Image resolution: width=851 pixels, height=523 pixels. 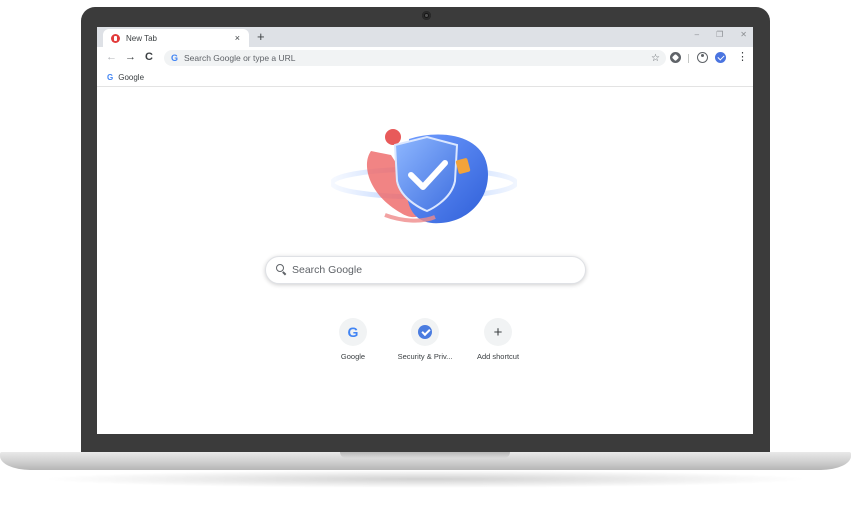 I want to click on toolbar: ← → C G Search Google or type a URL ☆ ⋮, so click(x=425, y=58).